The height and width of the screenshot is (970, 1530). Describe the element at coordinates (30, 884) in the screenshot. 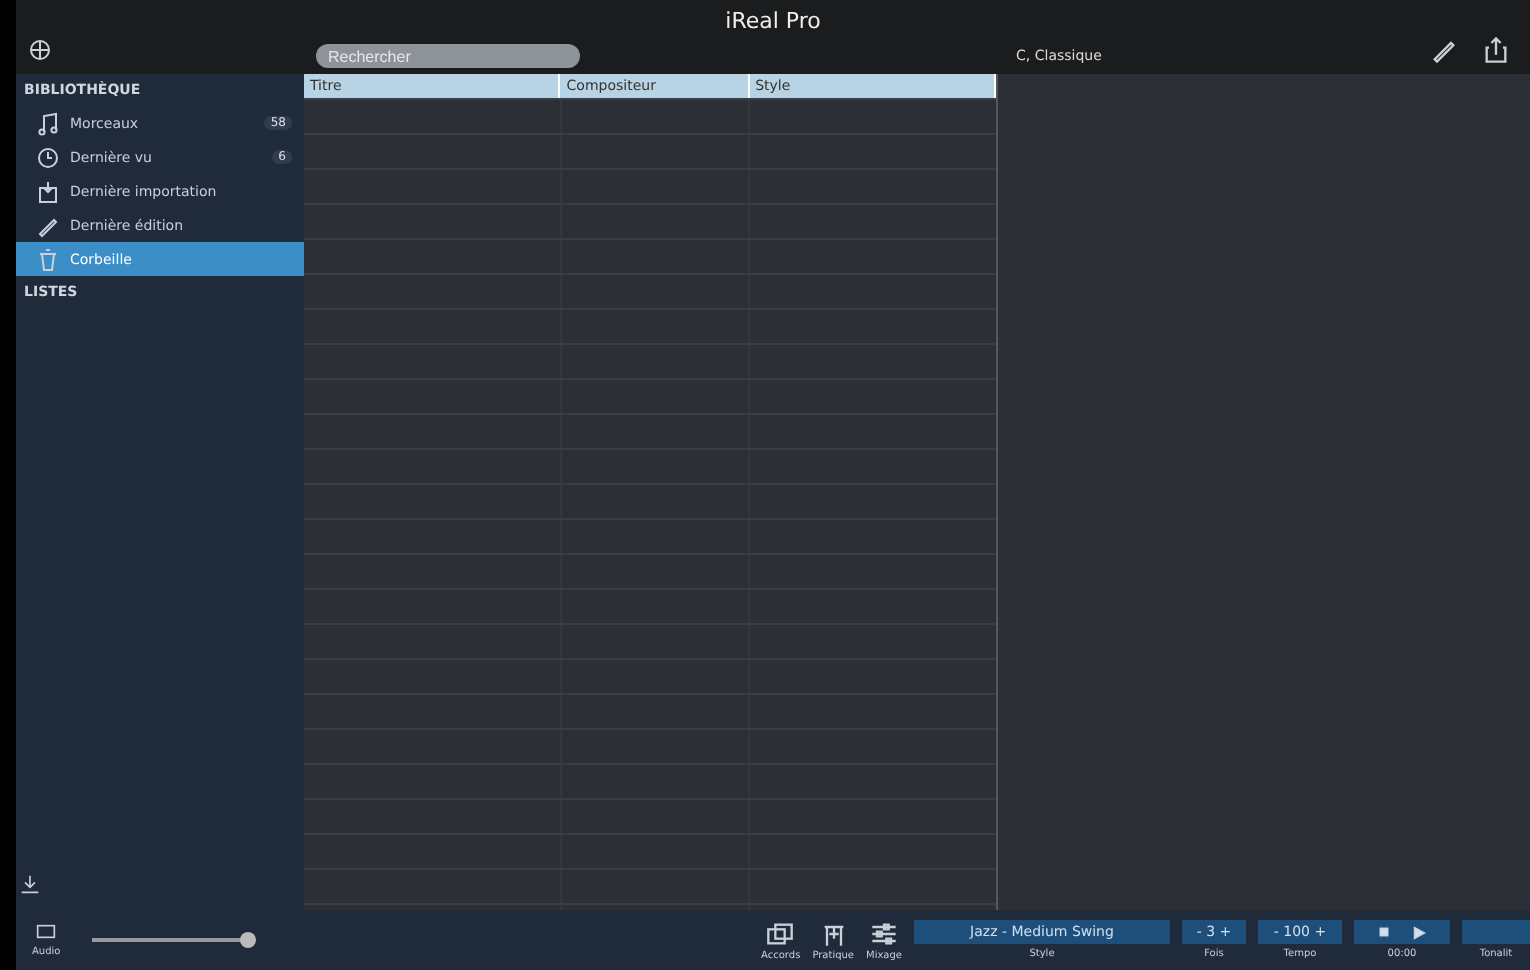

I see `download-icon` at that location.